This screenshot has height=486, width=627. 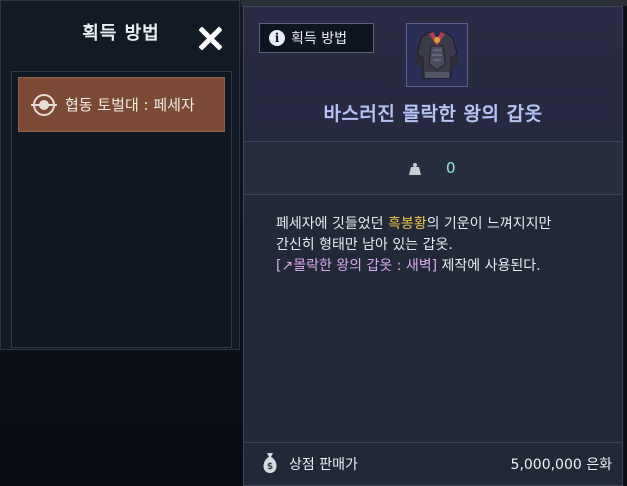 What do you see at coordinates (561, 465) in the screenshot?
I see `shop-price-value: 5,000,000 은화` at bounding box center [561, 465].